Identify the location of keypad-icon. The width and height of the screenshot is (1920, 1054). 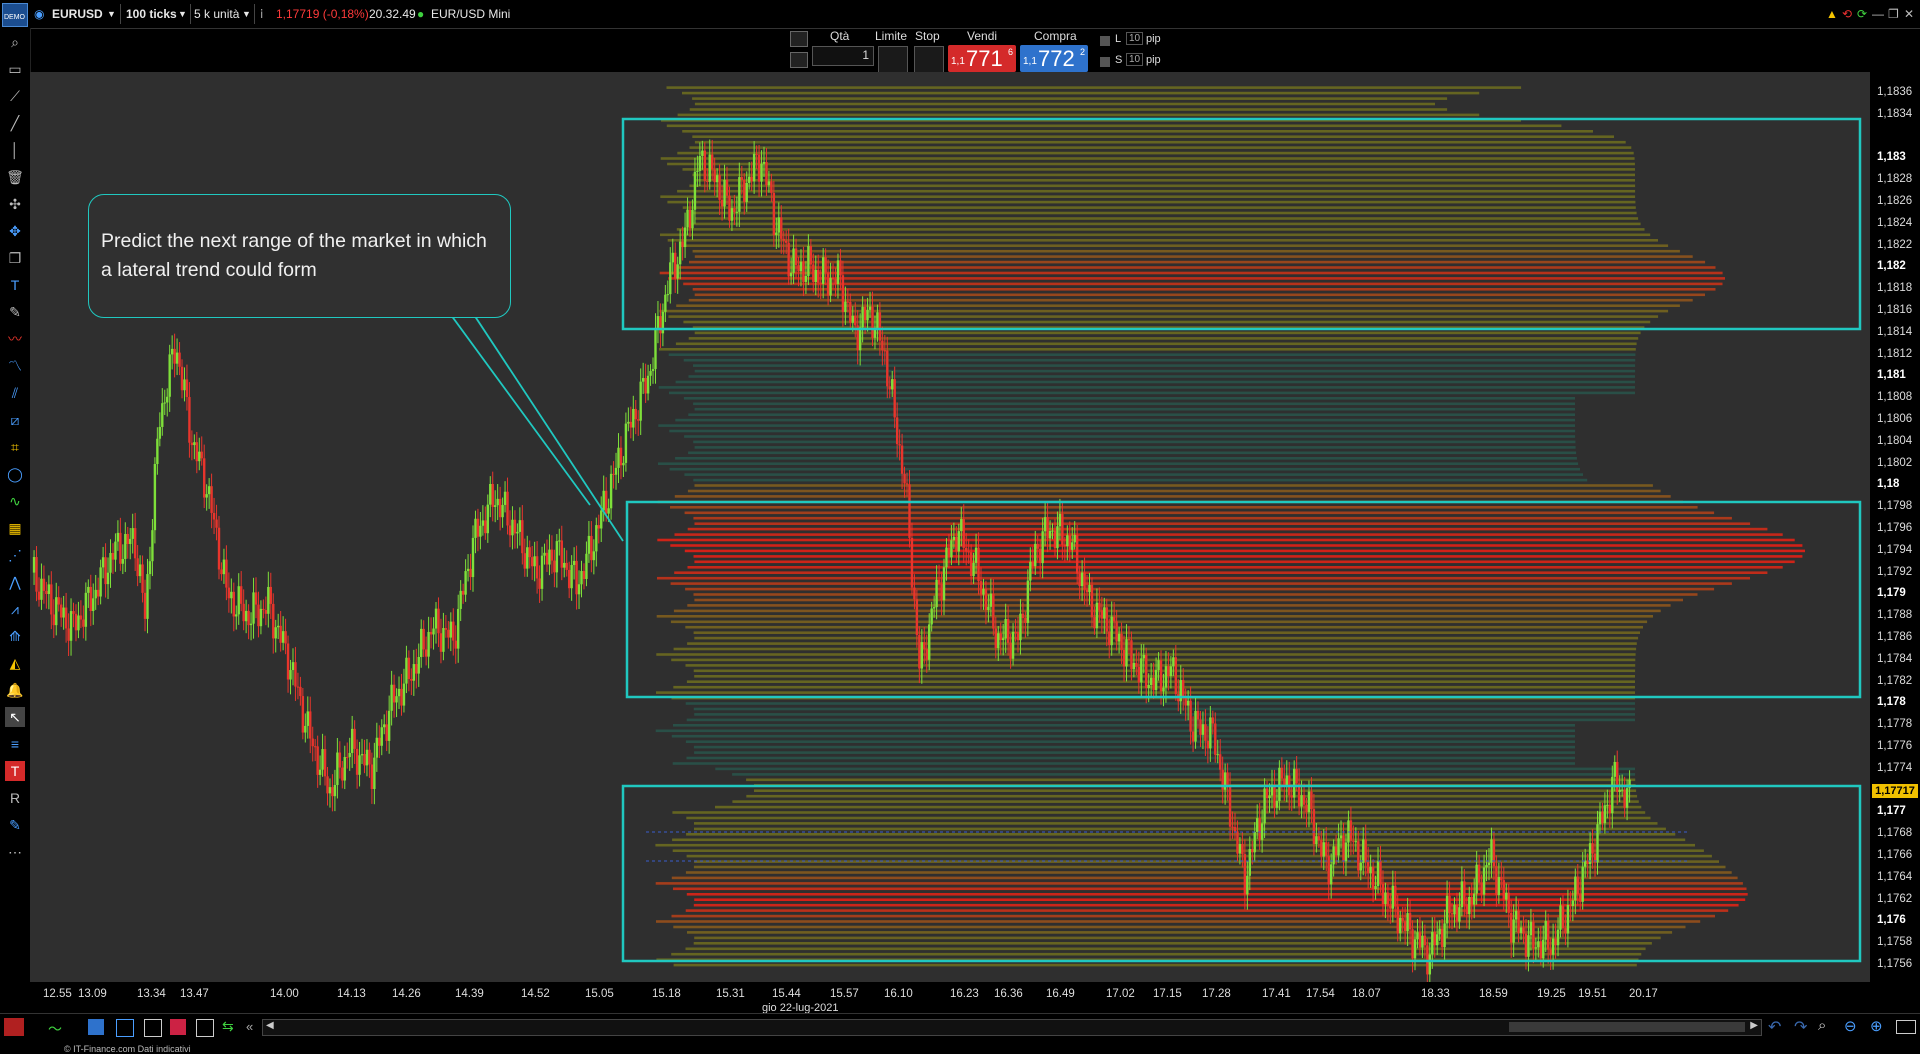
(799, 60).